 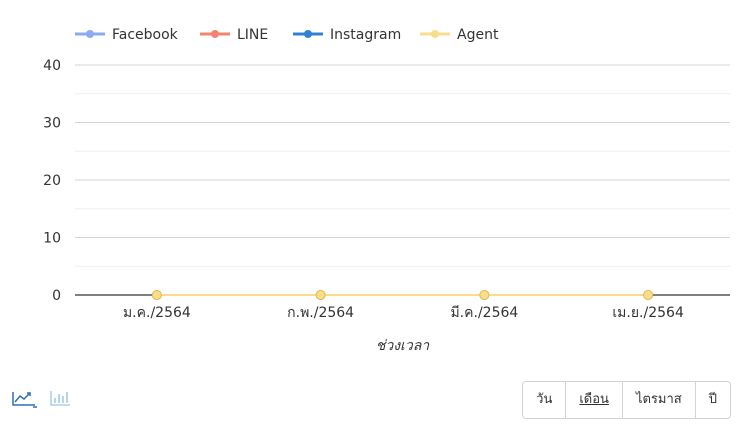 What do you see at coordinates (234, 35) in the screenshot?
I see `legend-item: LINE` at bounding box center [234, 35].